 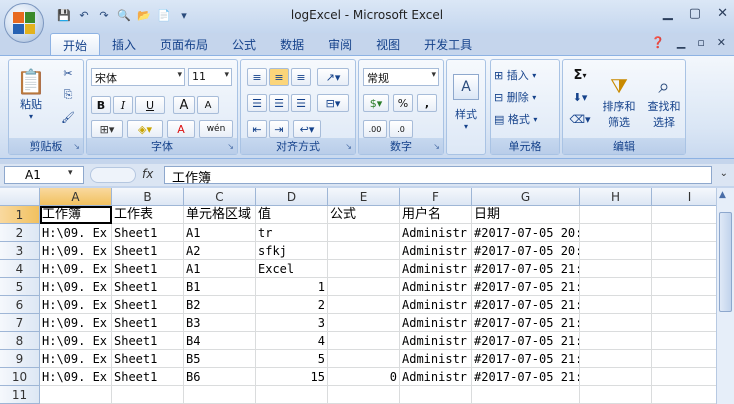 I want to click on doc-close-icon: ✕, so click(x=721, y=42).